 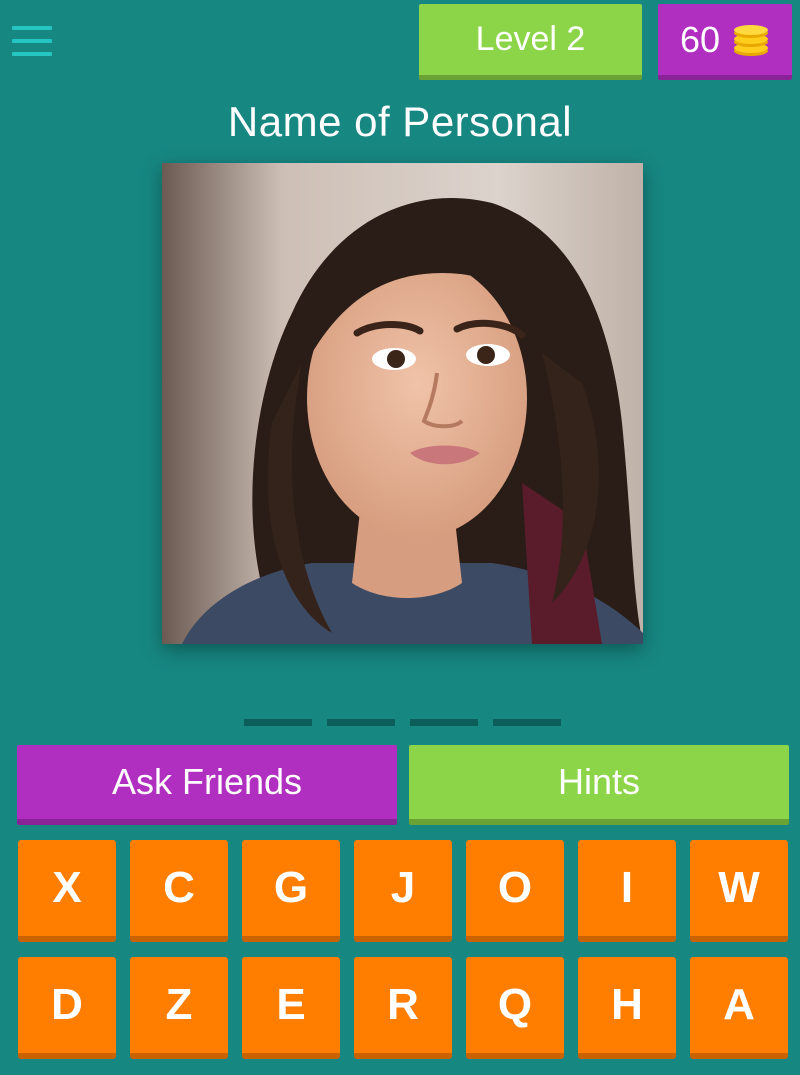 I want to click on hints-button: Hints, so click(x=599, y=785).